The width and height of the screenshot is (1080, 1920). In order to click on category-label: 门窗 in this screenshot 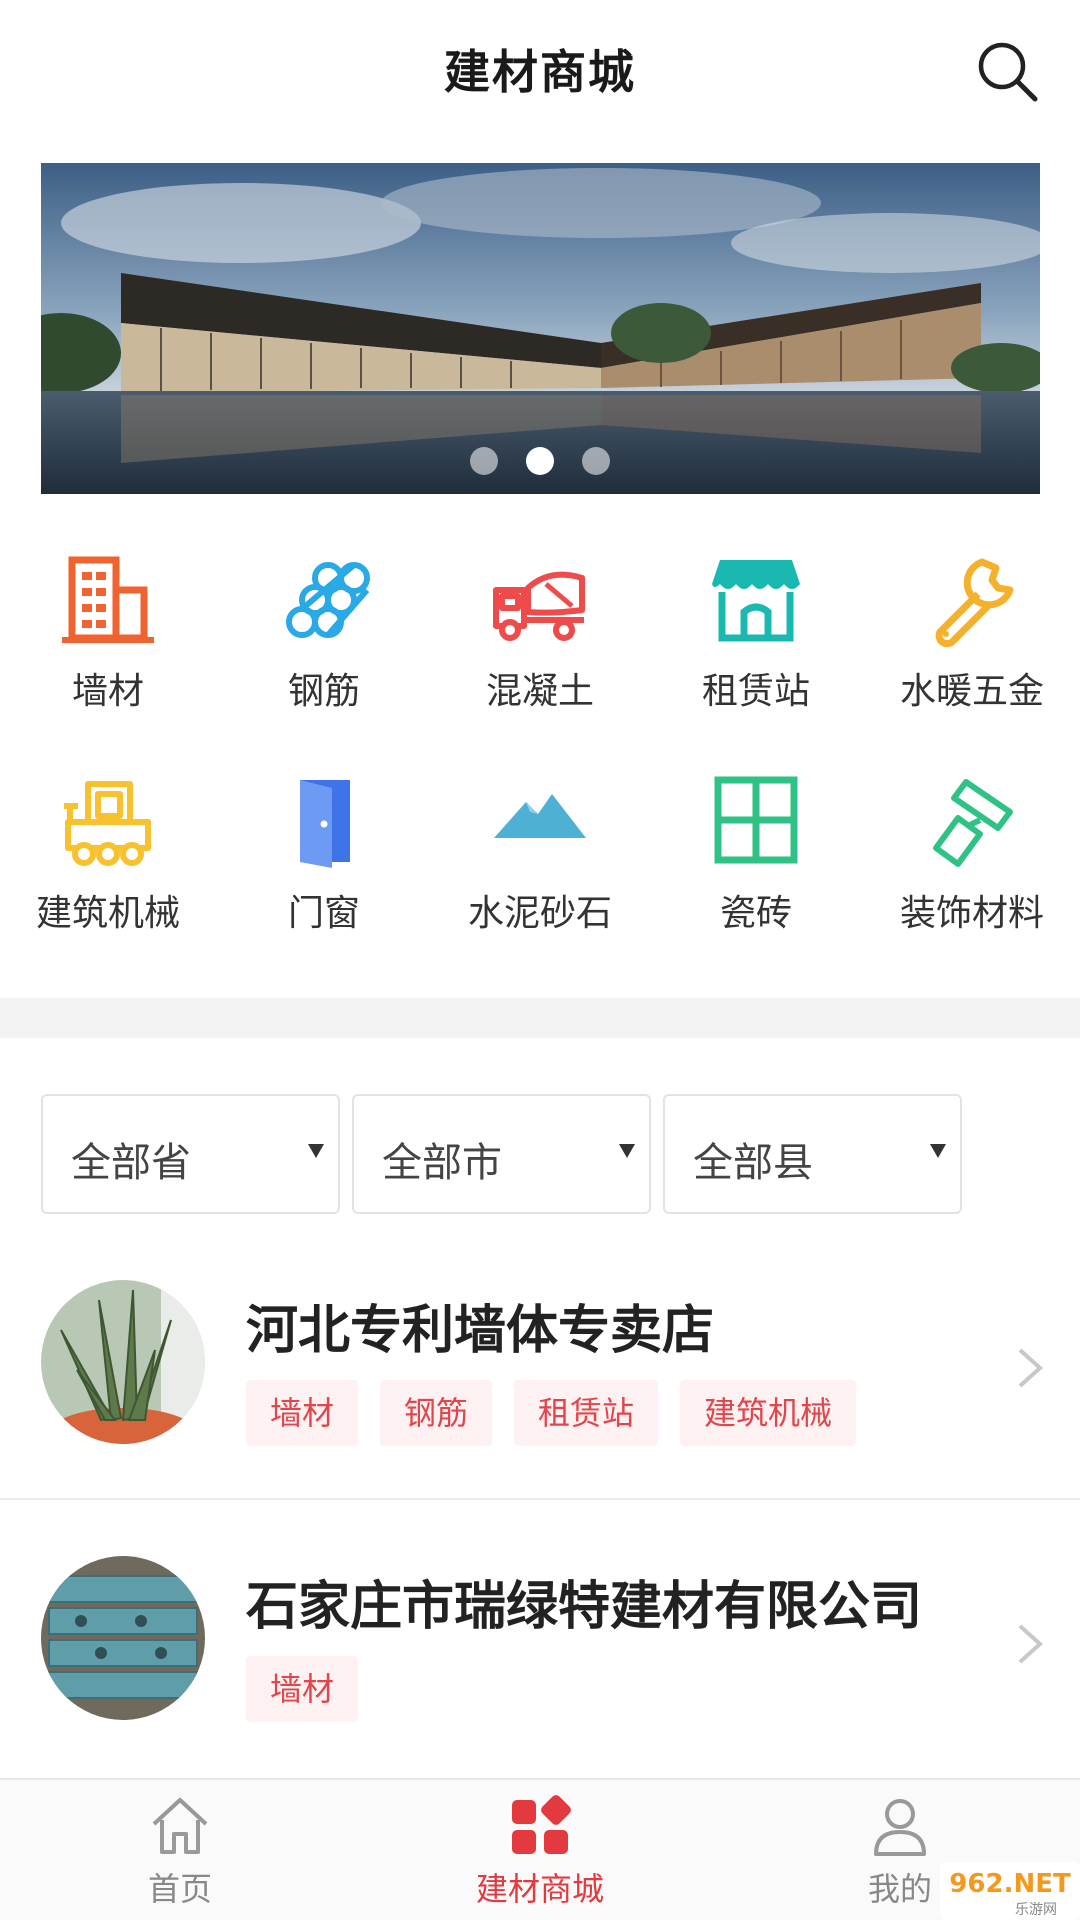, I will do `click(323, 913)`.